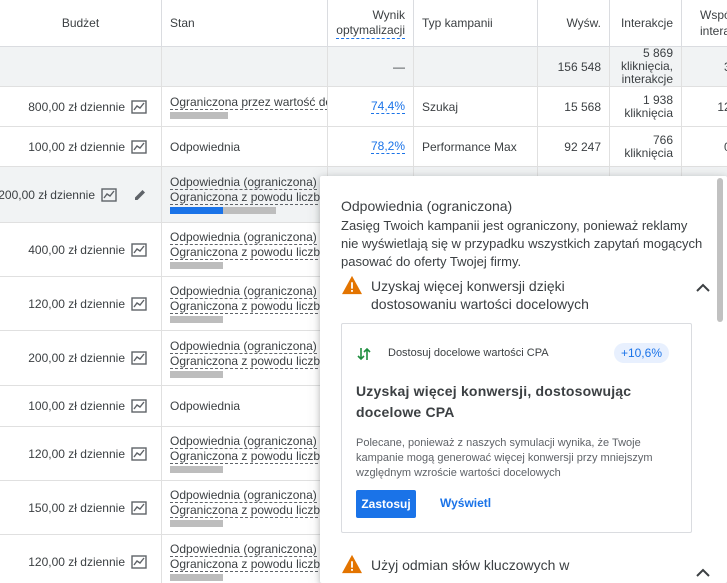 The height and width of the screenshot is (583, 727). What do you see at coordinates (465, 503) in the screenshot?
I see `view-button: Wyświetl` at bounding box center [465, 503].